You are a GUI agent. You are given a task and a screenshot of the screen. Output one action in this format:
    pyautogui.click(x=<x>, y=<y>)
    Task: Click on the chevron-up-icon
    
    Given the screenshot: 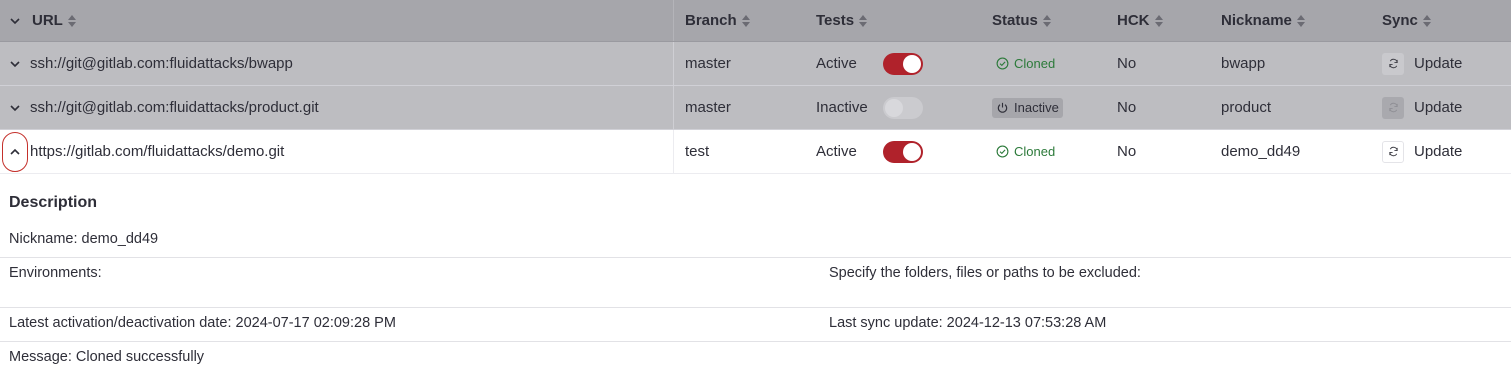 What is the action you would take?
    pyautogui.click(x=15, y=152)
    